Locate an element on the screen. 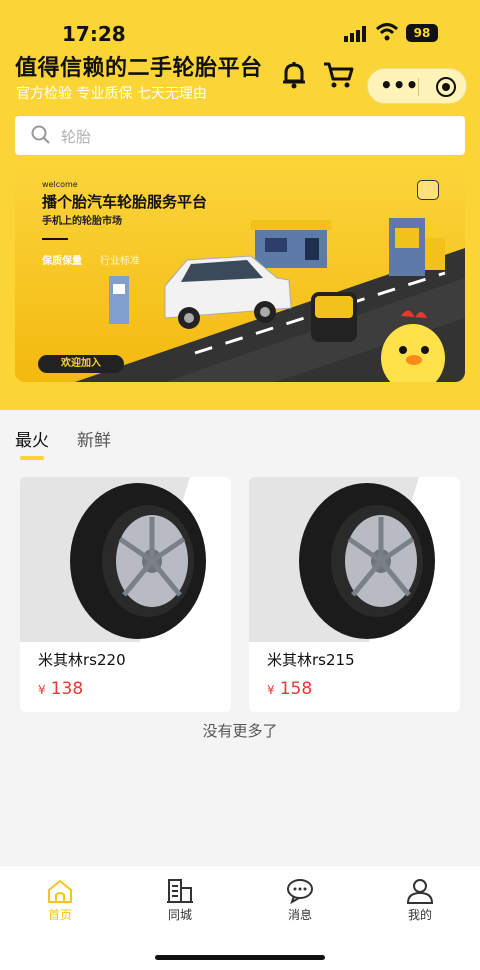 The image size is (480, 970). more-icon: ••• is located at coordinates (399, 86).